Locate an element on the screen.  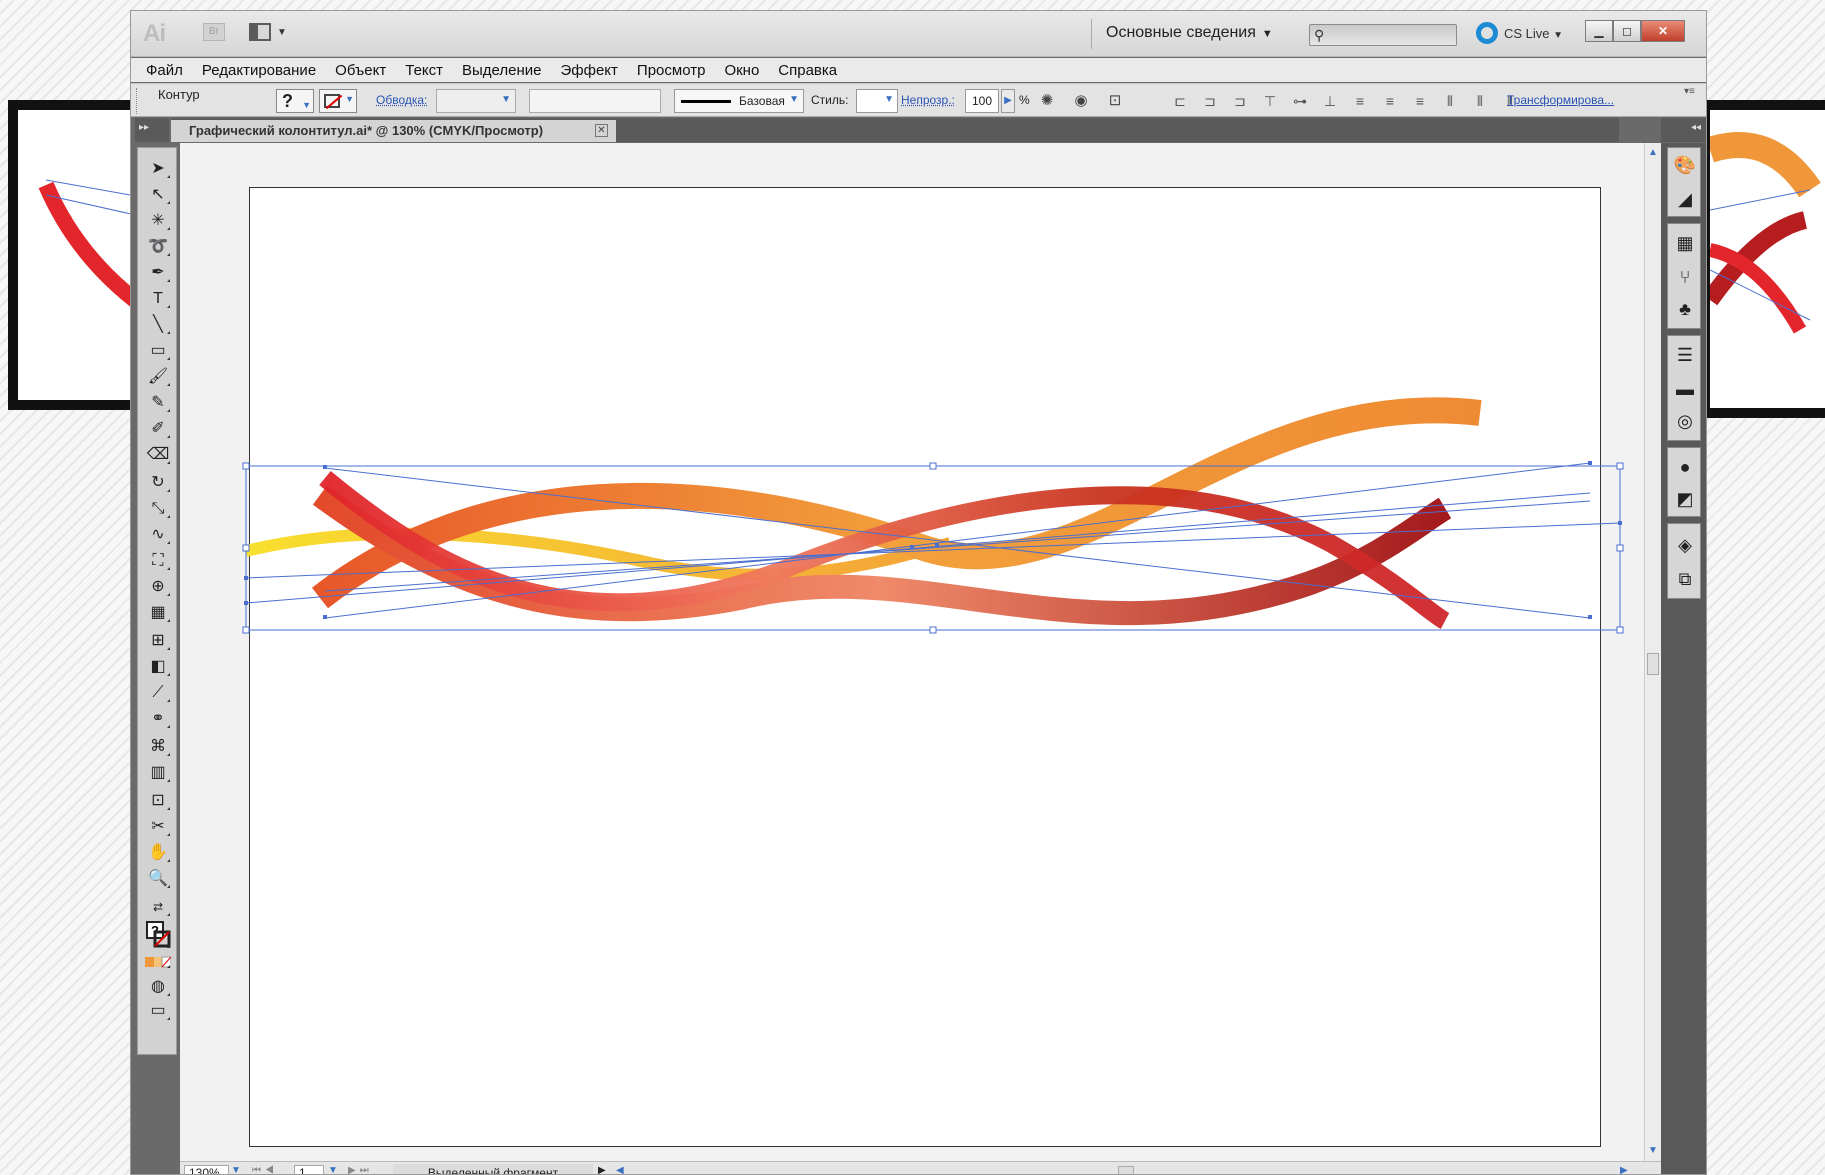
orange-ribbon is located at coordinates (897, 503).